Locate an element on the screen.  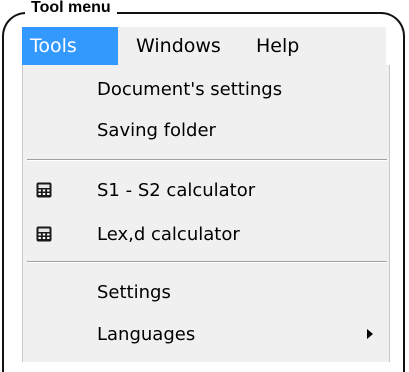
menu-tools: Tools is located at coordinates (70, 46).